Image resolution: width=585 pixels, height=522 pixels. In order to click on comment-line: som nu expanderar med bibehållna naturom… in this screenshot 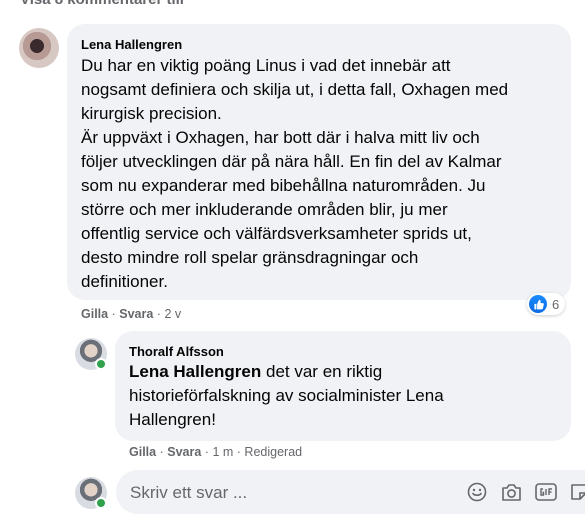, I will do `click(283, 185)`.